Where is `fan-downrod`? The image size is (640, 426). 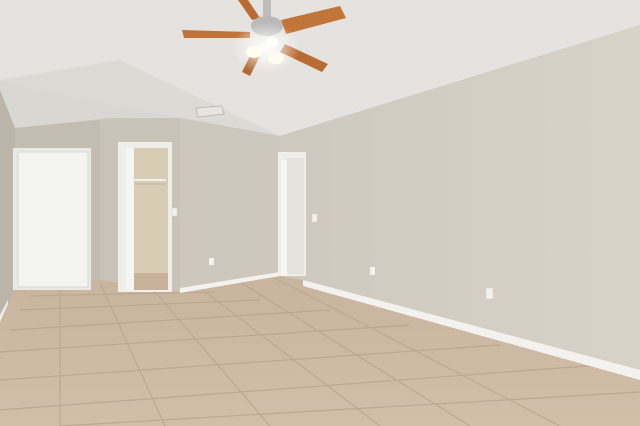 fan-downrod is located at coordinates (267, 9).